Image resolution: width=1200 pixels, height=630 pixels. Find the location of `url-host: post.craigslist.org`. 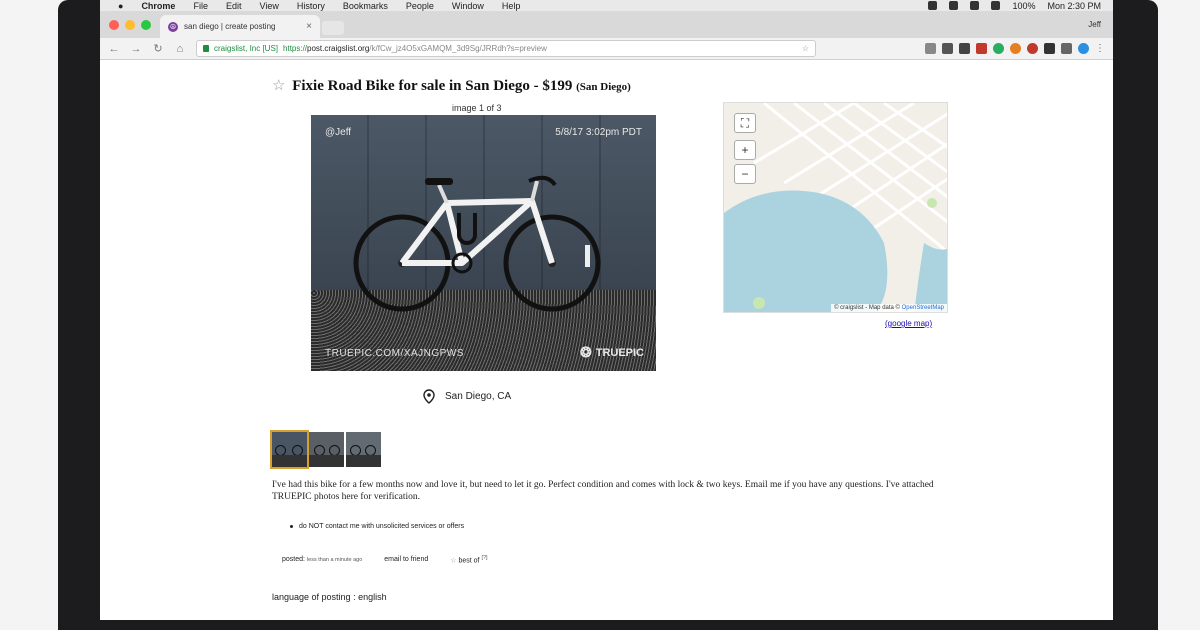

url-host: post.craigslist.org is located at coordinates (338, 48).